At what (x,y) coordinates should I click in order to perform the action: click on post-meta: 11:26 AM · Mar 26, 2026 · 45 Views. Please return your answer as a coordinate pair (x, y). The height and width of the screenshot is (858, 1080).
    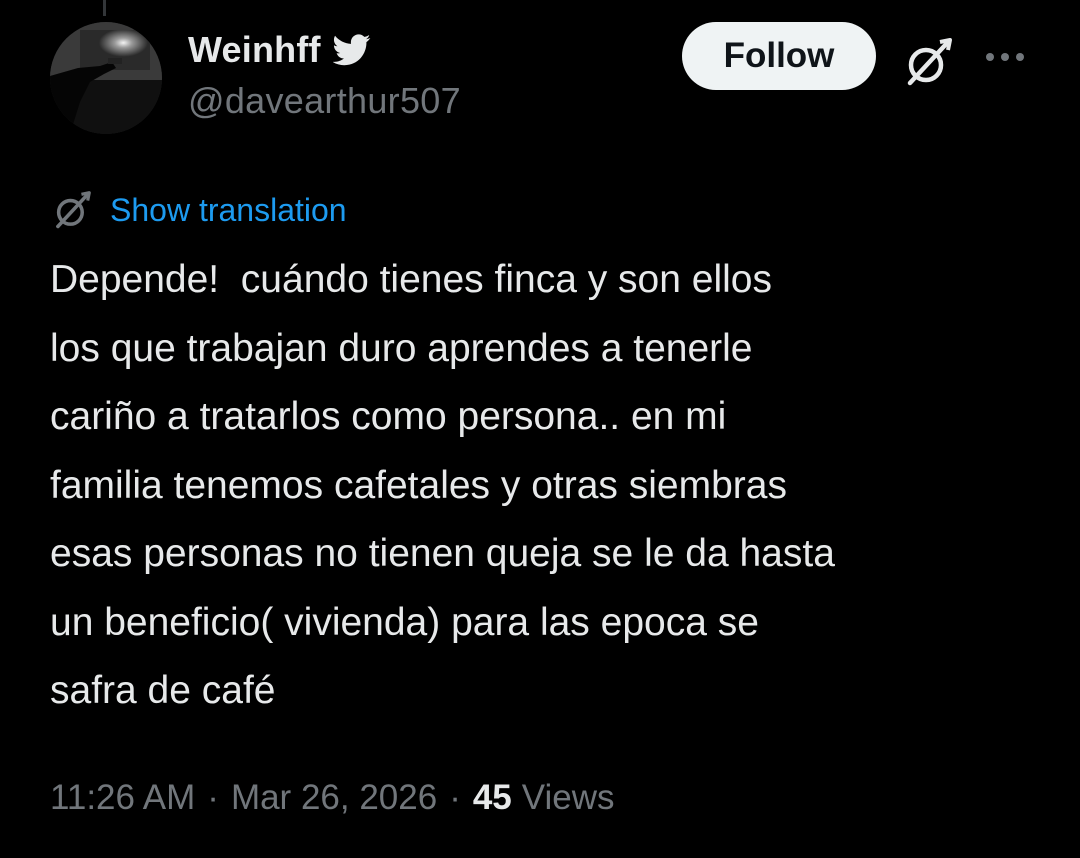
    Looking at the image, I should click on (332, 798).